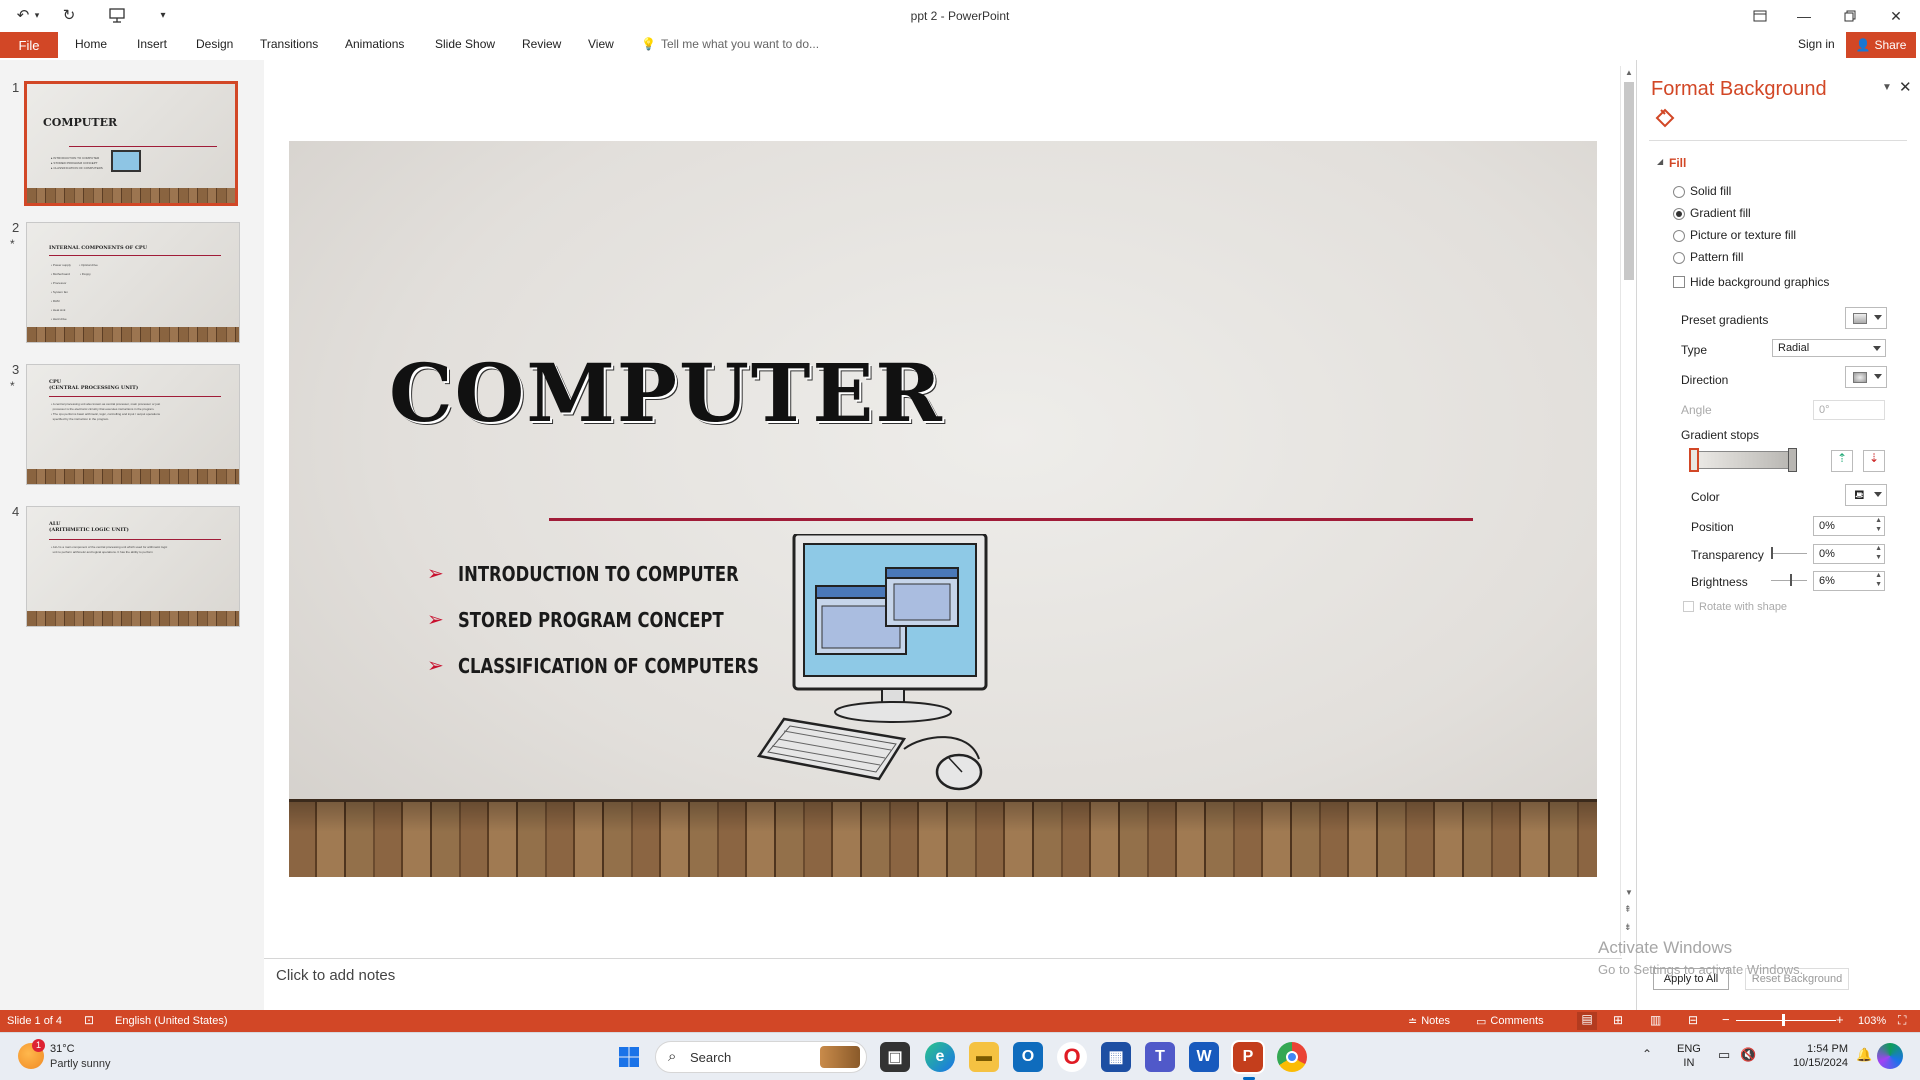 This screenshot has width=1920, height=1080. Describe the element at coordinates (1842, 461) in the screenshot. I see `add-gradient-stop-icon: ⇡` at that location.